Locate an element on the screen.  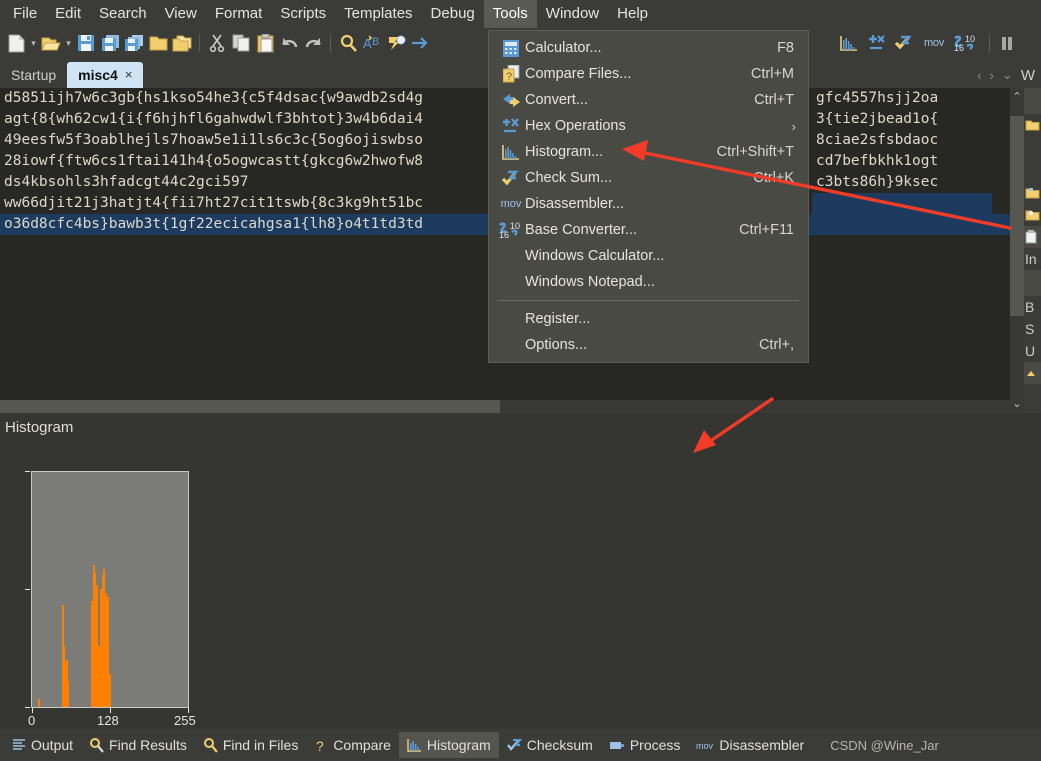
menu-file: File is located at coordinates (25, 14).